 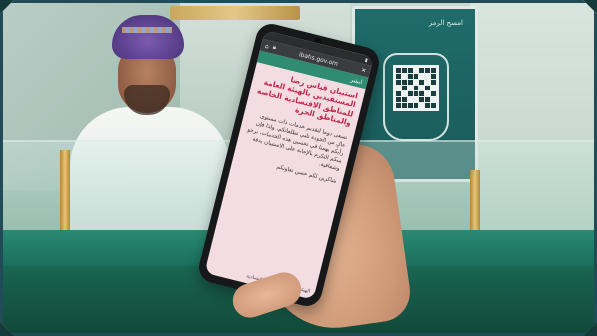 I want to click on turban, so click(x=148, y=37).